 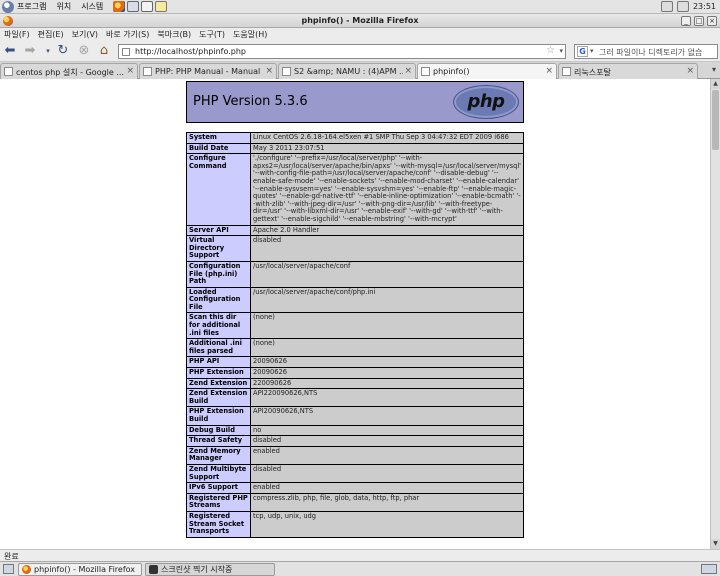 I want to click on row-key: PHP API, so click(x=218, y=362).